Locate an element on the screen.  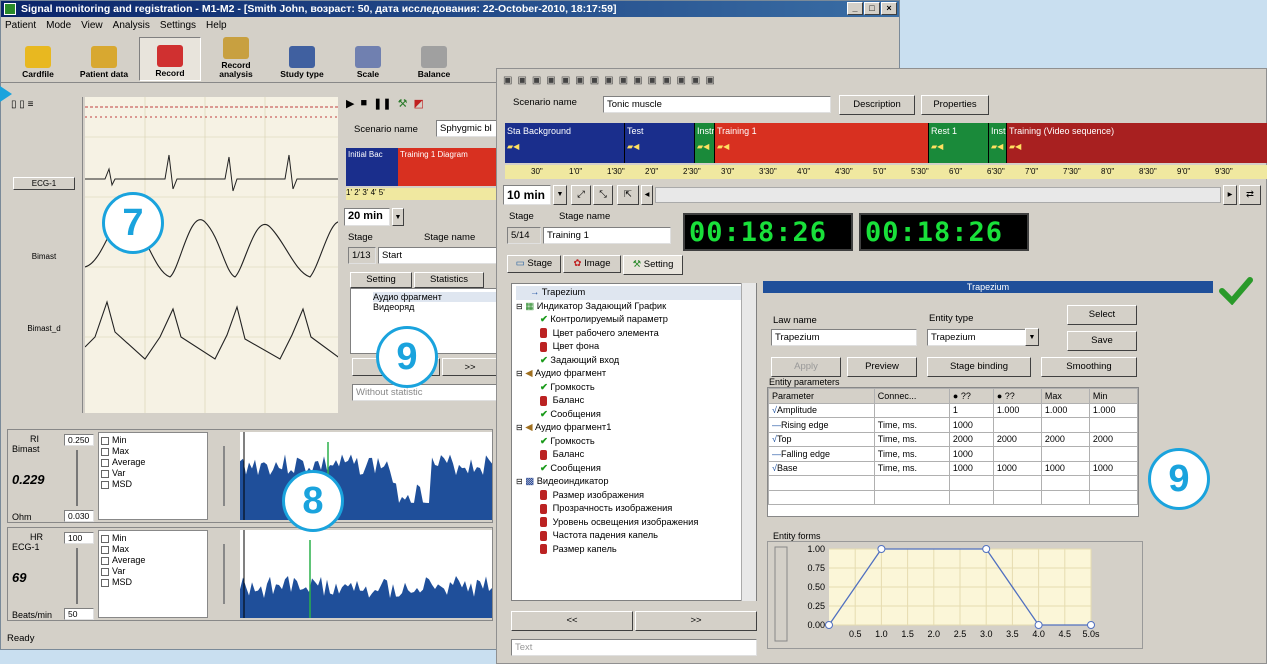
open-icon: ▣ is located at coordinates (521, 80).